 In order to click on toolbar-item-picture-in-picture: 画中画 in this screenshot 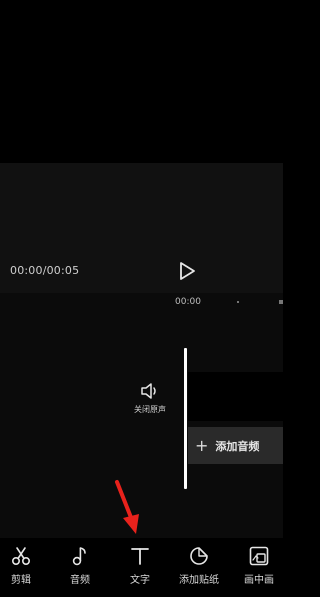, I will do `click(259, 566)`.